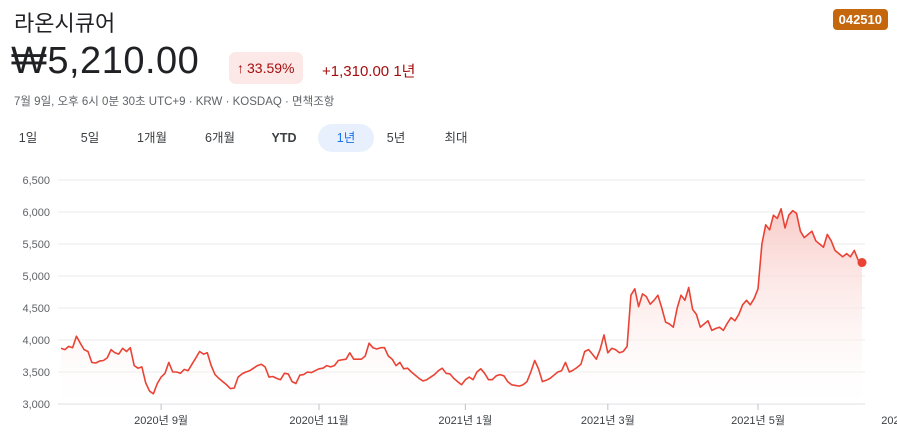 The image size is (897, 444). I want to click on change-absolute: +1,310.00 1년, so click(369, 71).